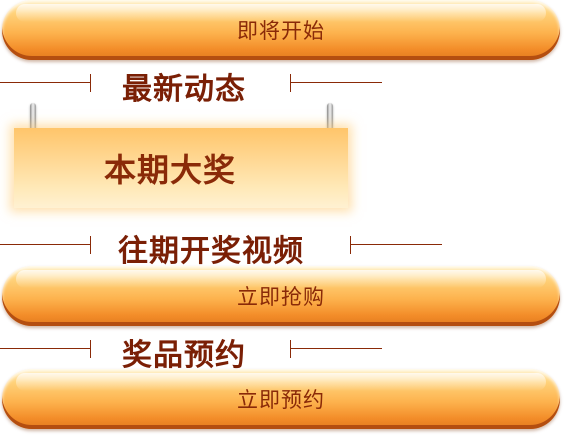 The image size is (566, 436). I want to click on buy-now-button: 立即抢购, so click(281, 296).